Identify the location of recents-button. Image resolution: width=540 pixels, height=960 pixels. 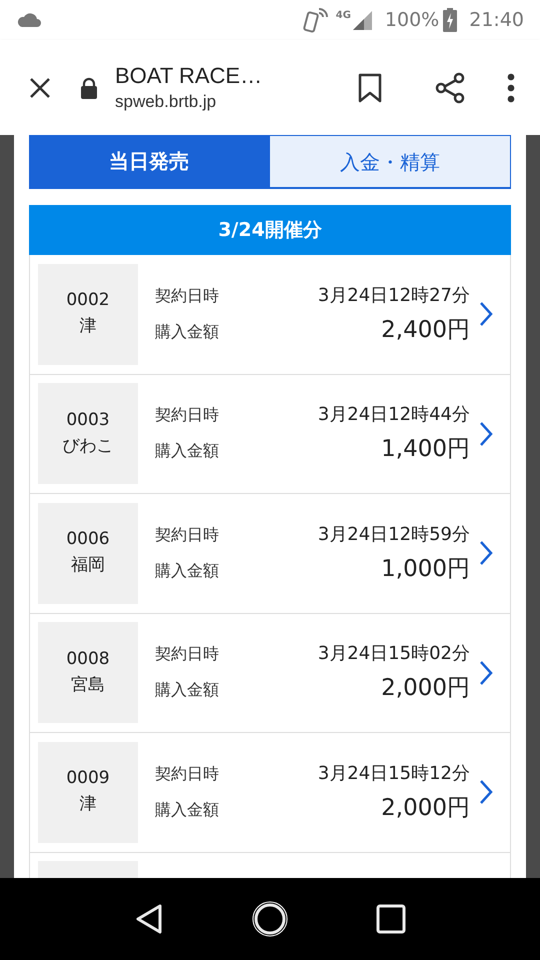
(391, 919).